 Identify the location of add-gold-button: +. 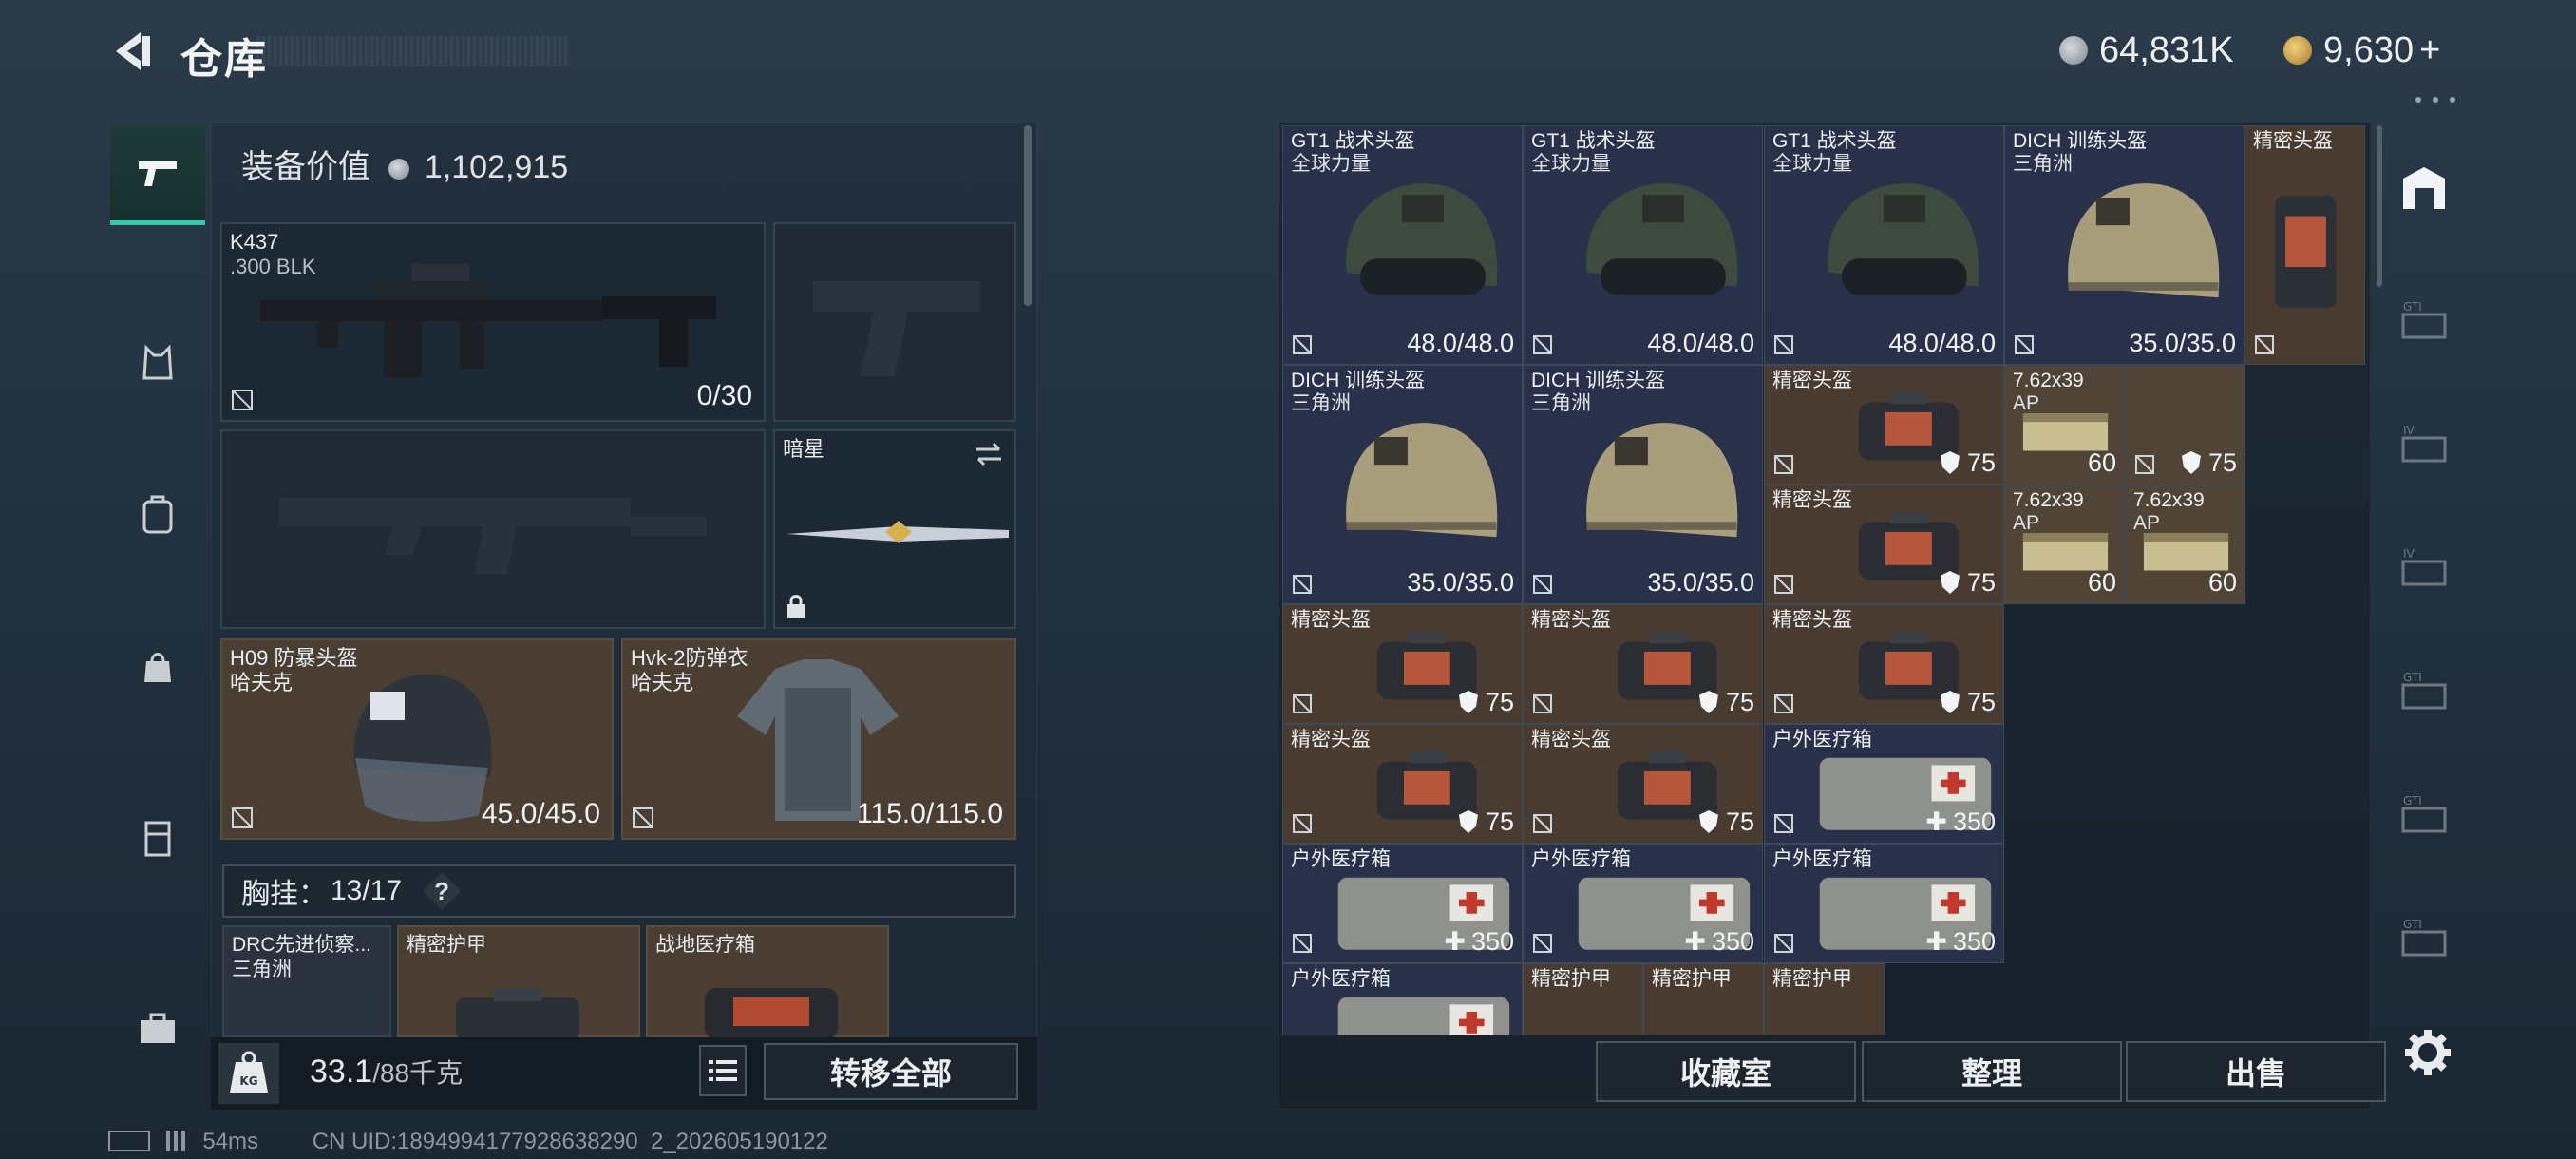
(2429, 50).